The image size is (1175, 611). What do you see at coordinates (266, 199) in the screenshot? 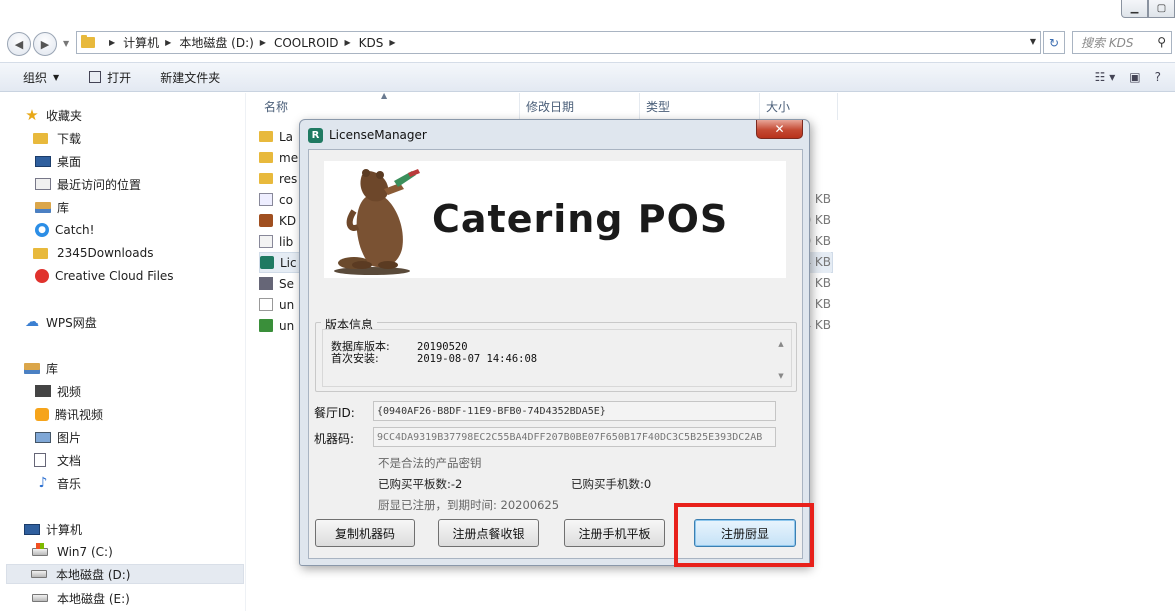
I see `config-file-icon` at bounding box center [266, 199].